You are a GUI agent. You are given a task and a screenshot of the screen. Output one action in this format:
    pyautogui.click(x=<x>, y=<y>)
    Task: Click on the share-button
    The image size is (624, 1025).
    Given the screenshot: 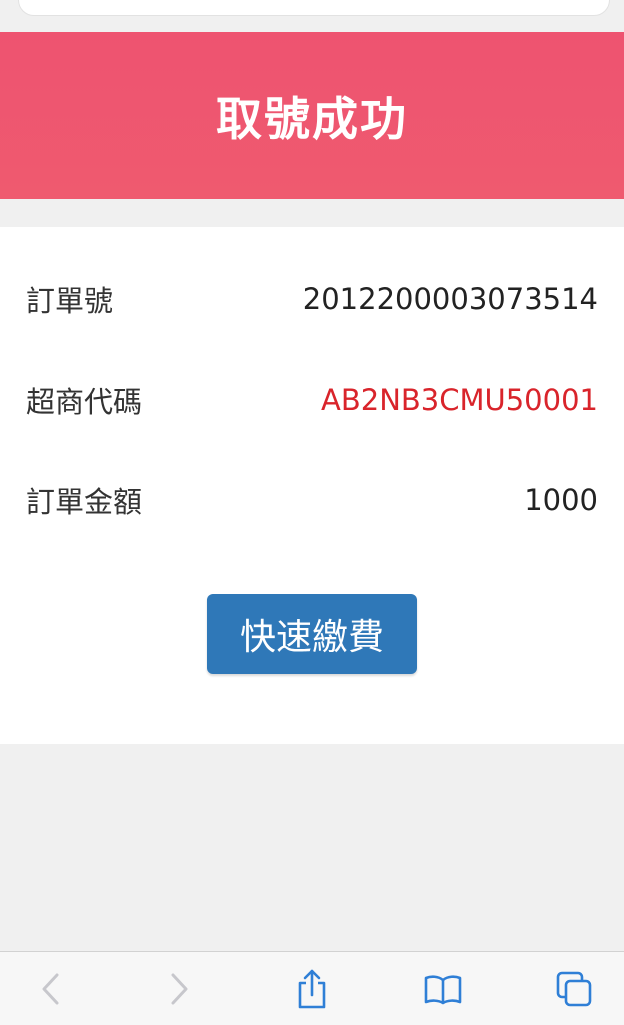 What is the action you would take?
    pyautogui.click(x=312, y=989)
    